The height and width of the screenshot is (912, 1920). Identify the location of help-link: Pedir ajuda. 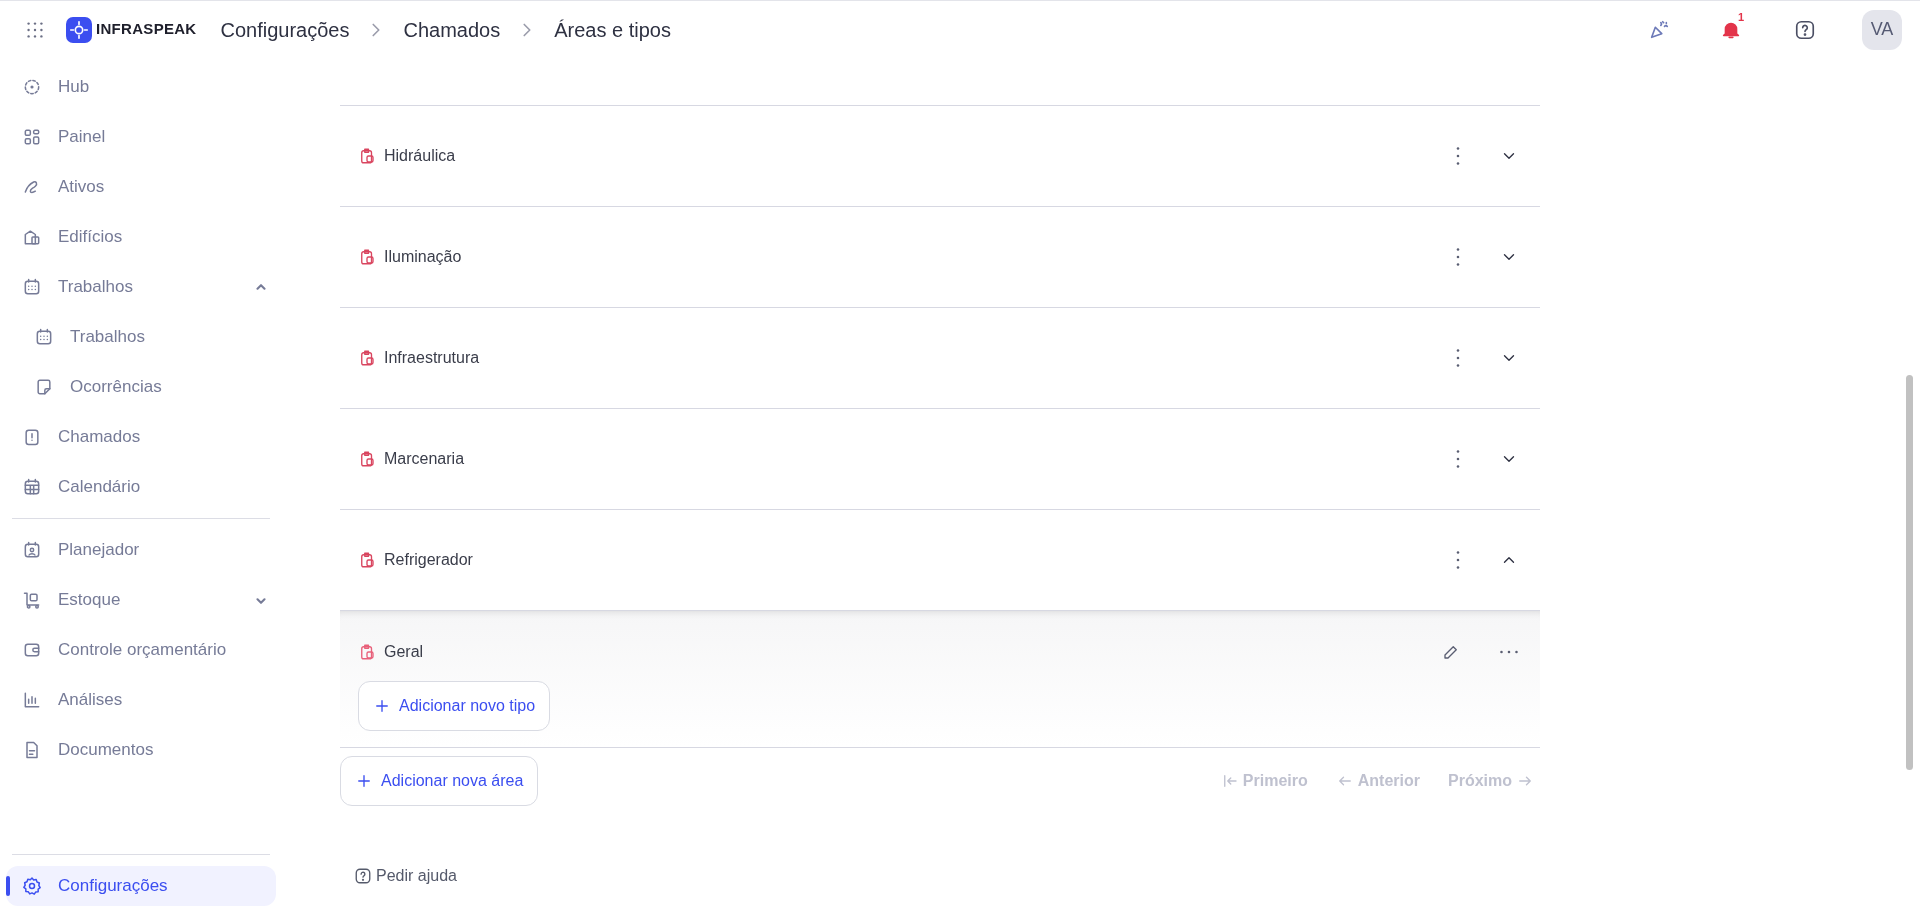
(405, 876).